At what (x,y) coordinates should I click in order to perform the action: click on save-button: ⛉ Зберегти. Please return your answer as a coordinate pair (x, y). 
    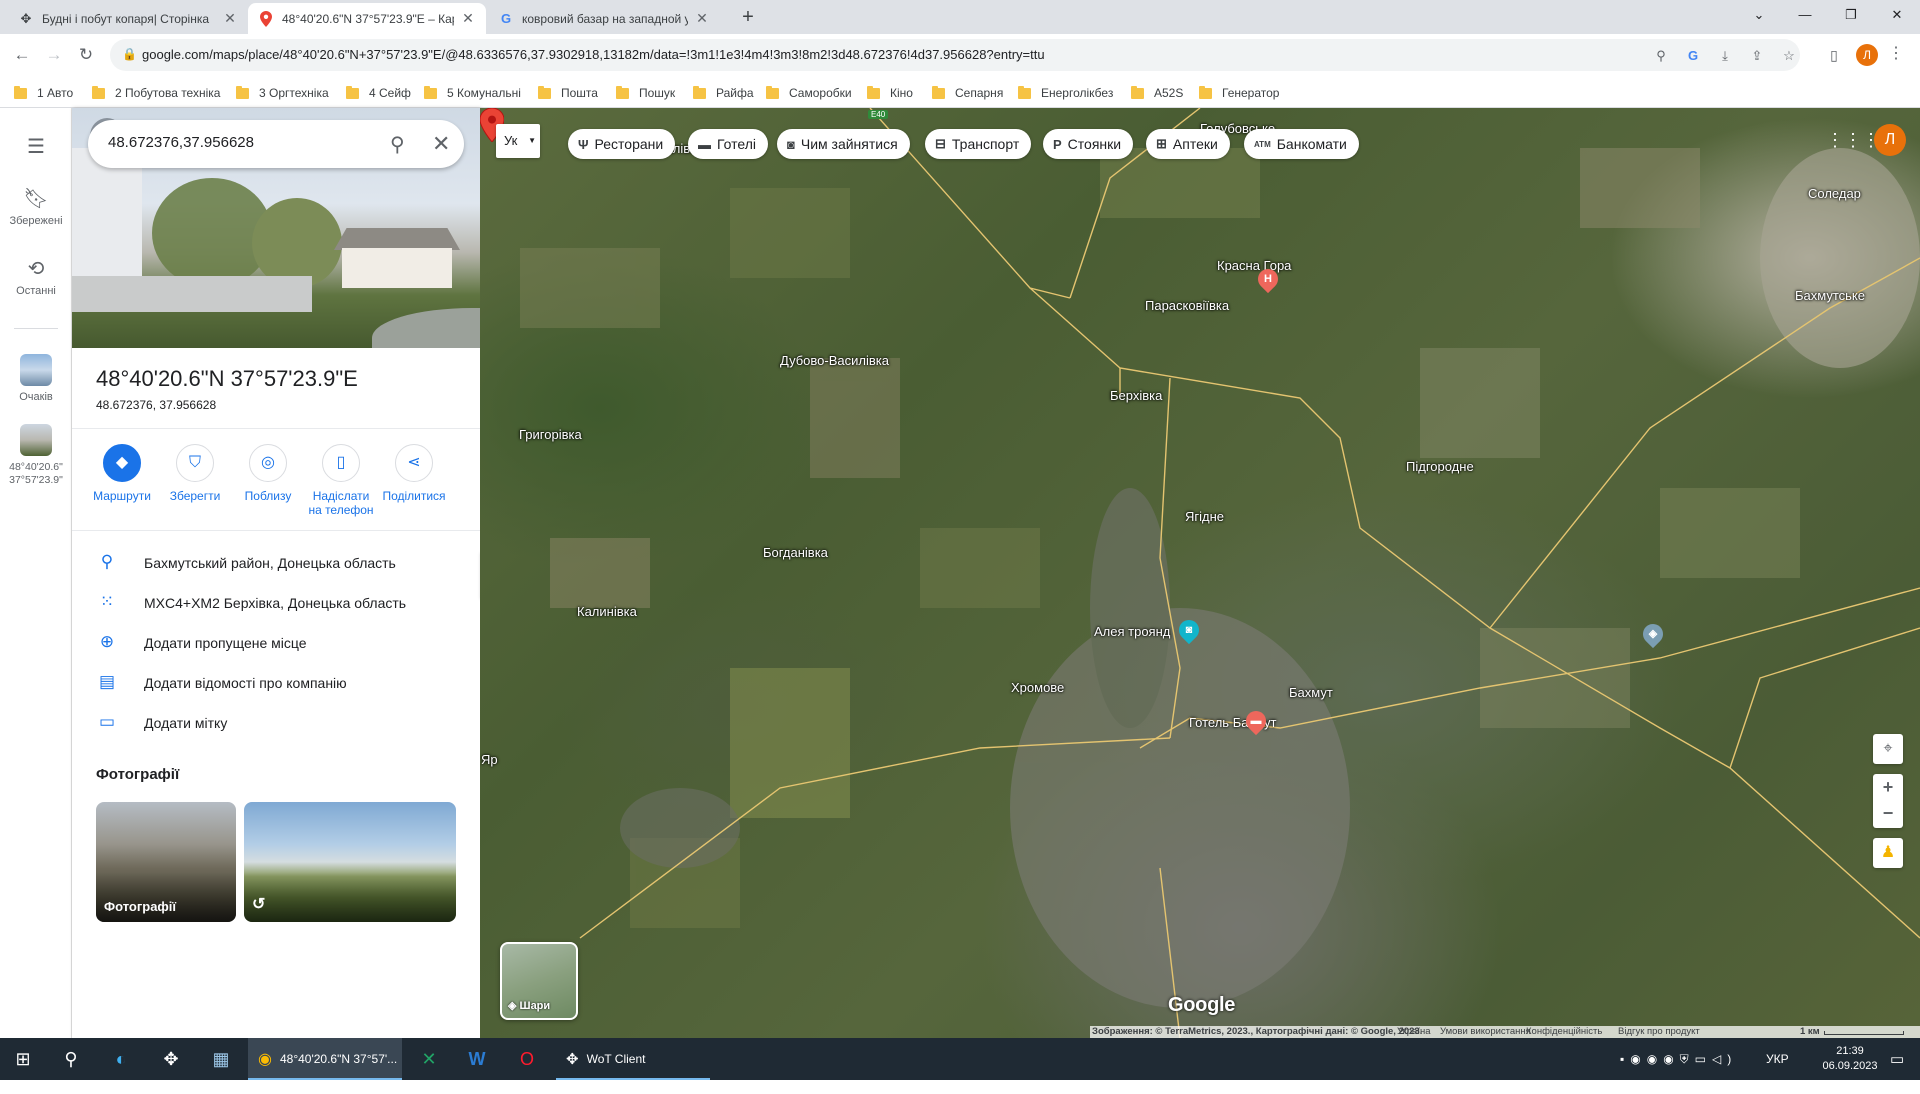
    Looking at the image, I should click on (195, 473).